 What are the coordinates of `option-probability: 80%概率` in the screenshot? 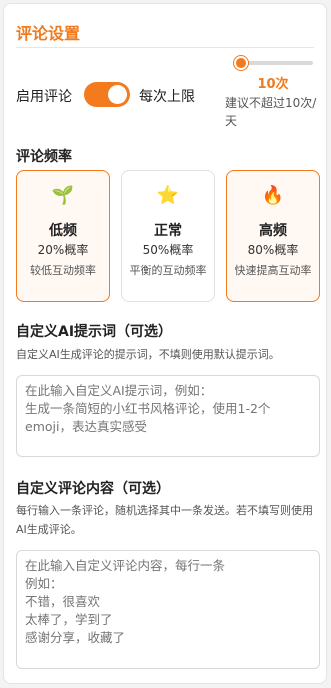 It's located at (273, 250).